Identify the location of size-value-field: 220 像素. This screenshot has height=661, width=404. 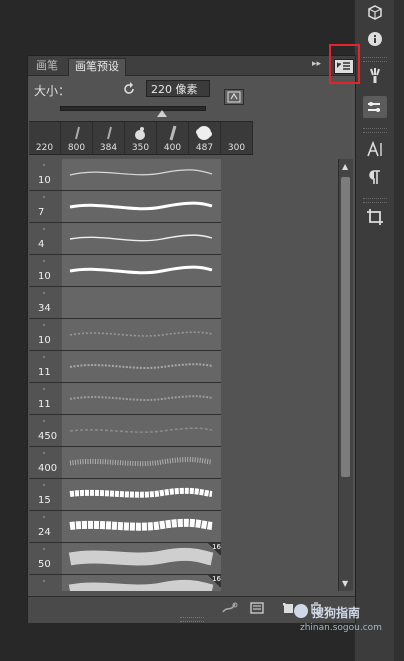
(178, 88).